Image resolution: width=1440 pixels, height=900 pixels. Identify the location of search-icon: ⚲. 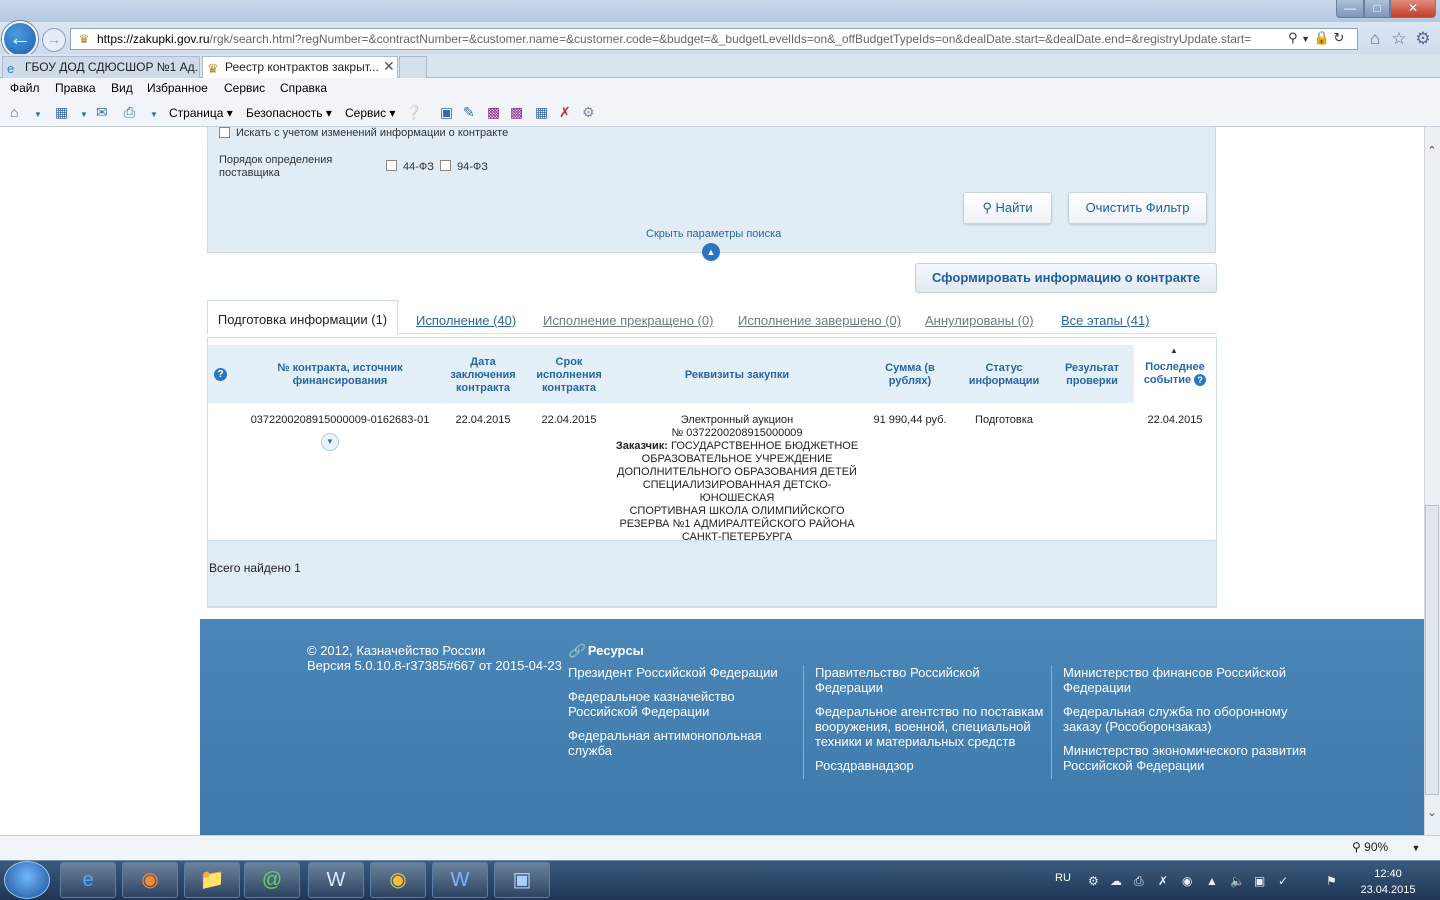
(1293, 37).